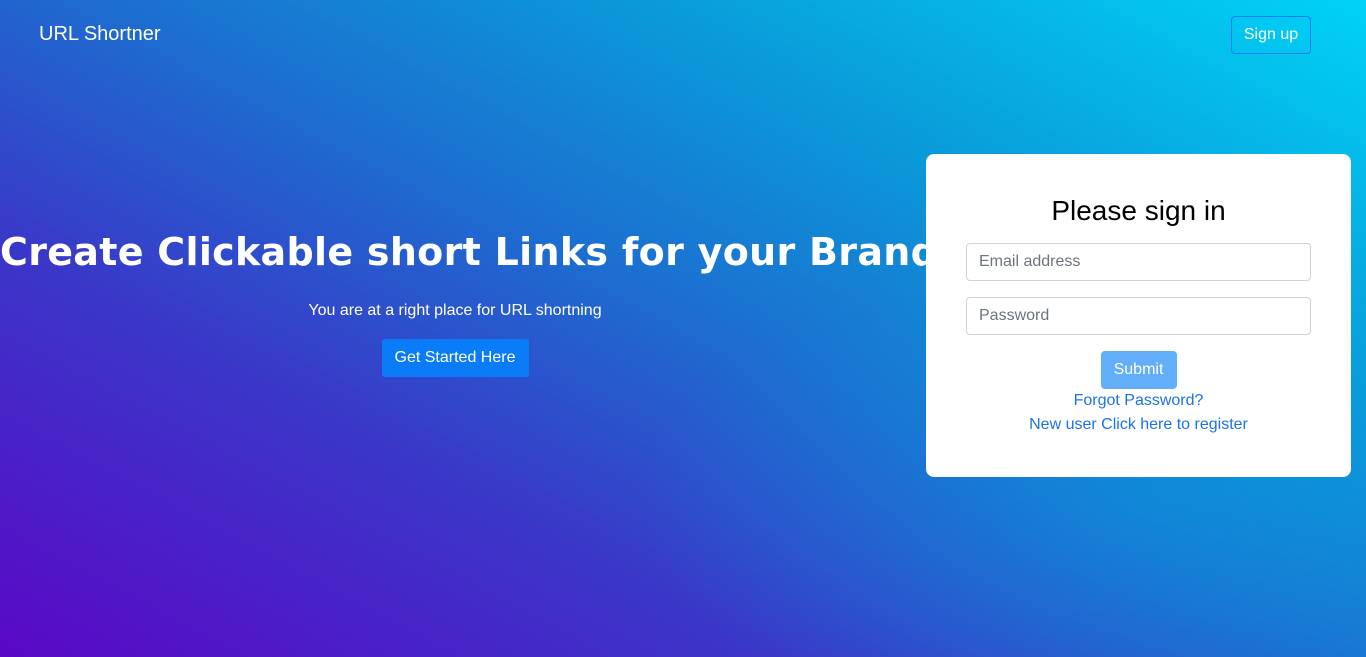 This screenshot has width=1366, height=657. What do you see at coordinates (1138, 262) in the screenshot?
I see `email-field` at bounding box center [1138, 262].